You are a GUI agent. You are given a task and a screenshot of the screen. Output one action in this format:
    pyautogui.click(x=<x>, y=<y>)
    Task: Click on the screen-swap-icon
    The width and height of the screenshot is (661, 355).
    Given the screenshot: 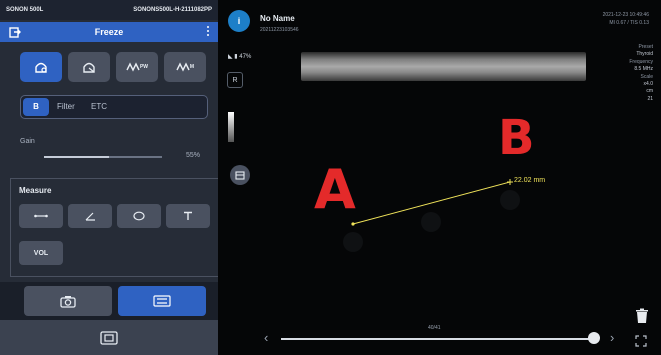 What is the action you would take?
    pyautogui.click(x=162, y=301)
    